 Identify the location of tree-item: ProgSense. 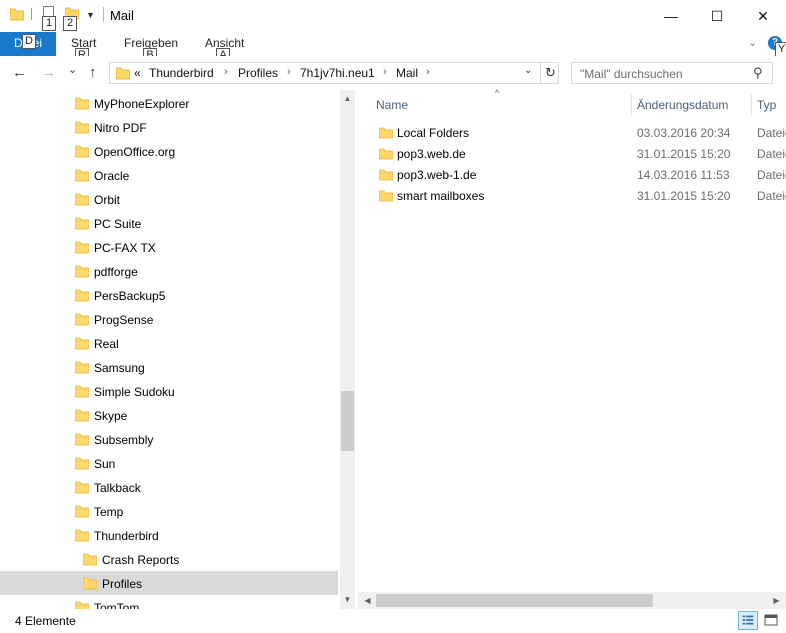
(169, 319).